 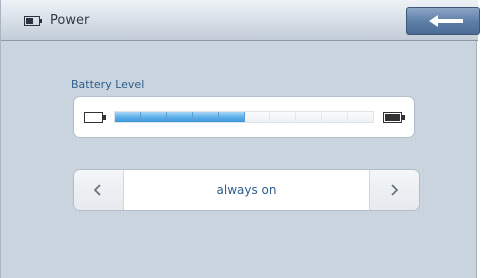 I want to click on battery-full-icon, so click(x=394, y=117).